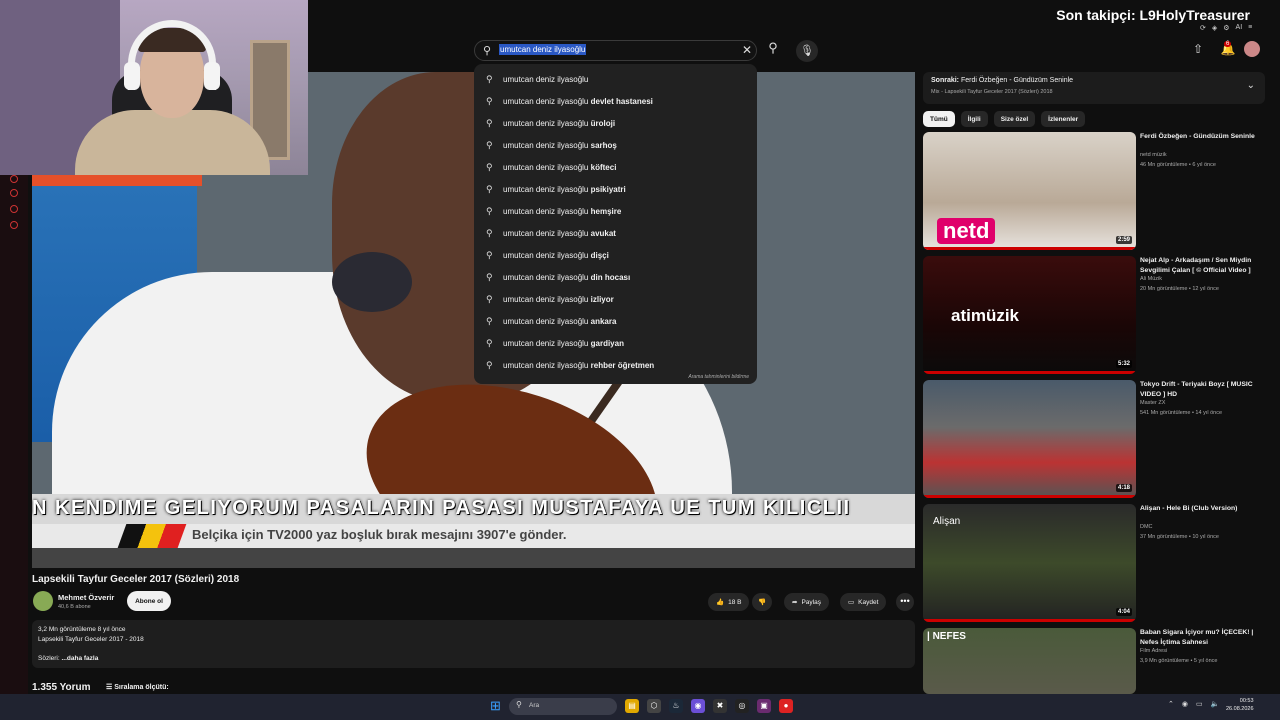  I want to click on recommended-meta: 541 Mn görüntüleme • 14 yıl önce, so click(1181, 413).